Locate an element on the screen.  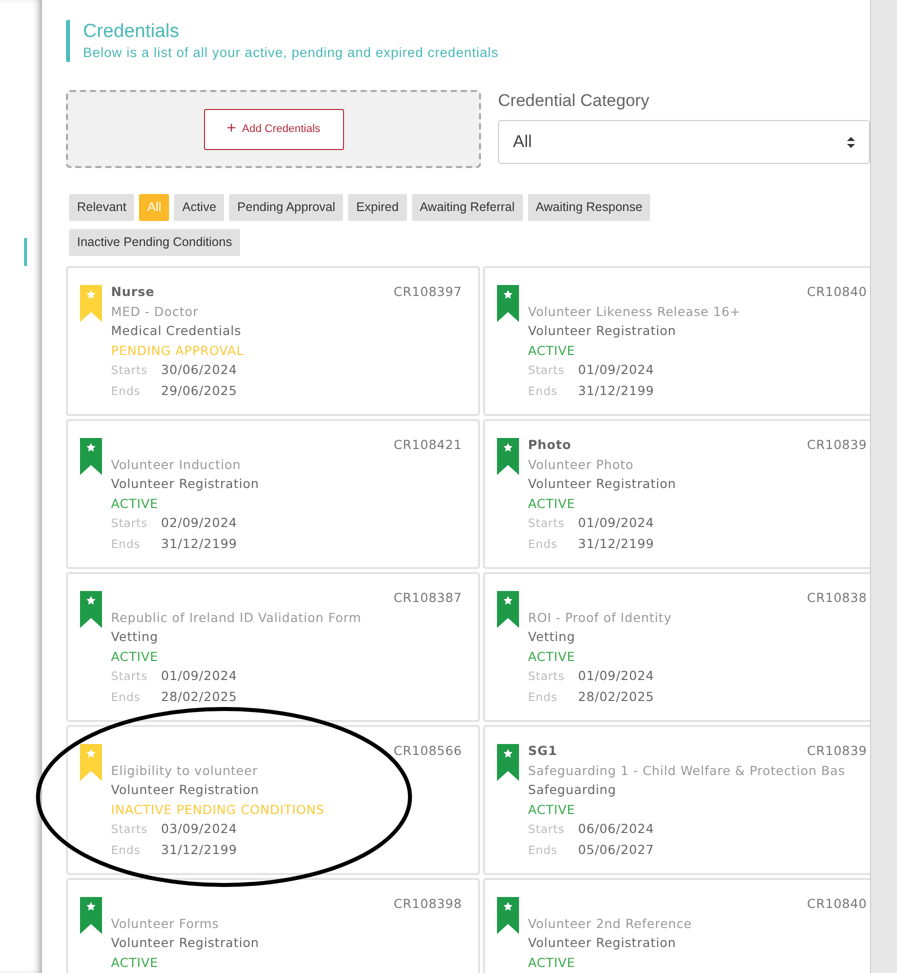
filter-tab: Pending Approval is located at coordinates (286, 207).